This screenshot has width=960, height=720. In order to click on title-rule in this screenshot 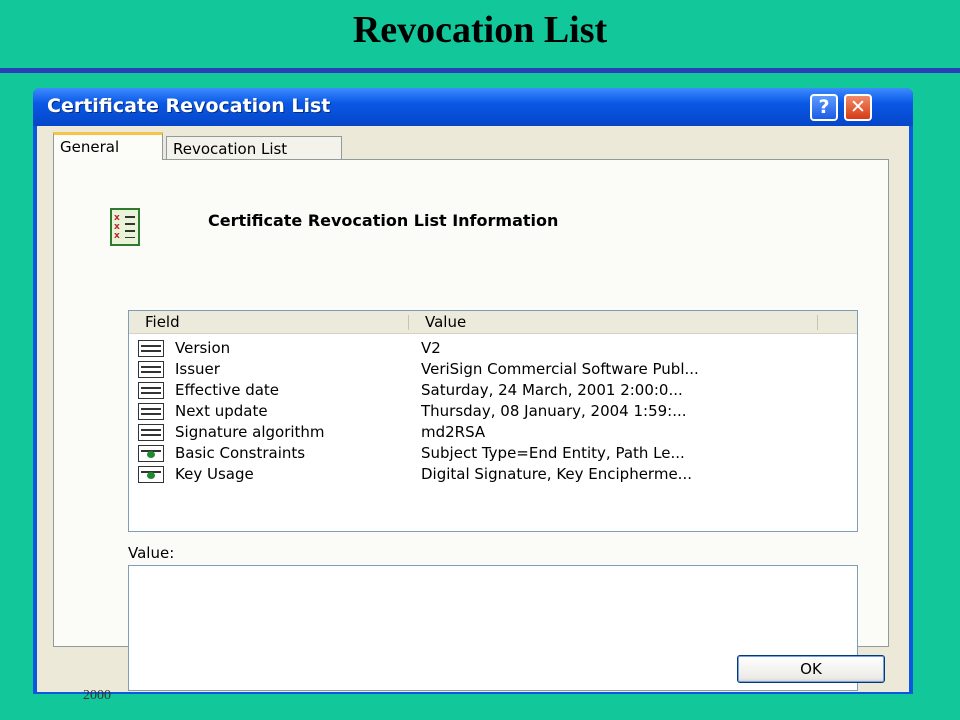, I will do `click(480, 70)`.